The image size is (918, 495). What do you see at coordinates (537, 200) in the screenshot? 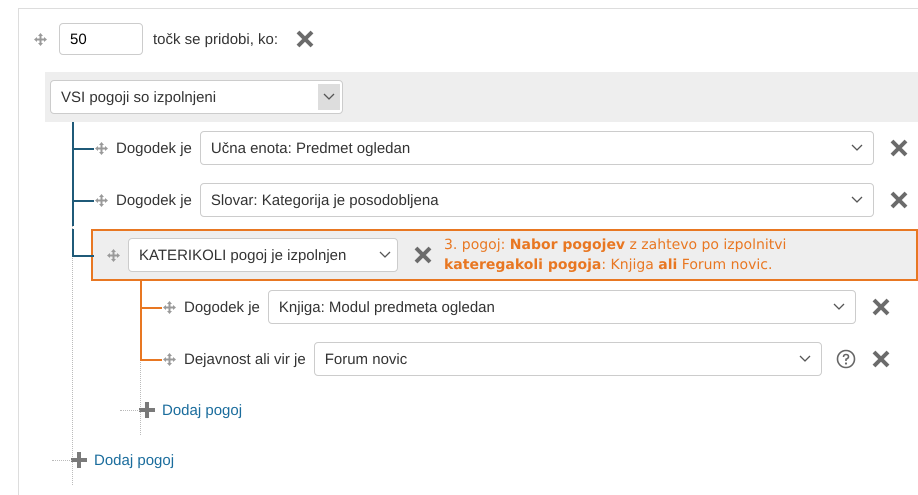
I see `condition-select: Slovar: Kategorija je posodobljena` at bounding box center [537, 200].